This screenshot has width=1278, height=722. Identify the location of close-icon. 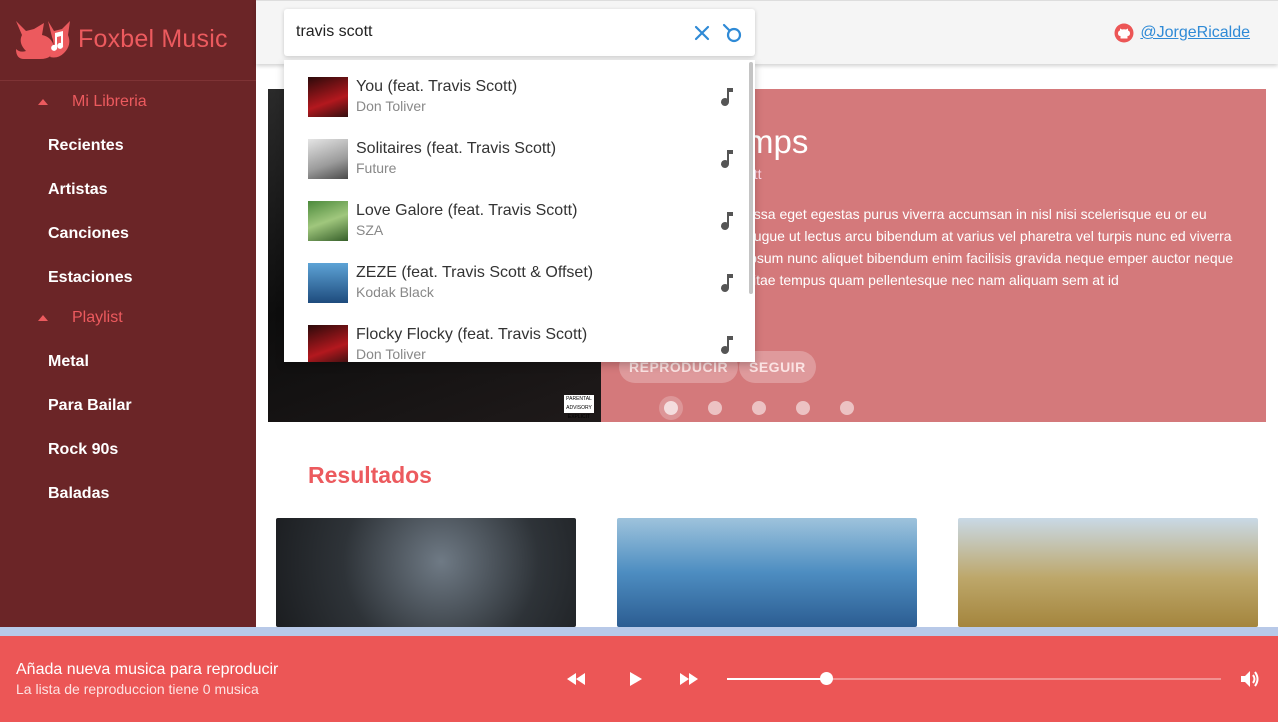
(702, 33).